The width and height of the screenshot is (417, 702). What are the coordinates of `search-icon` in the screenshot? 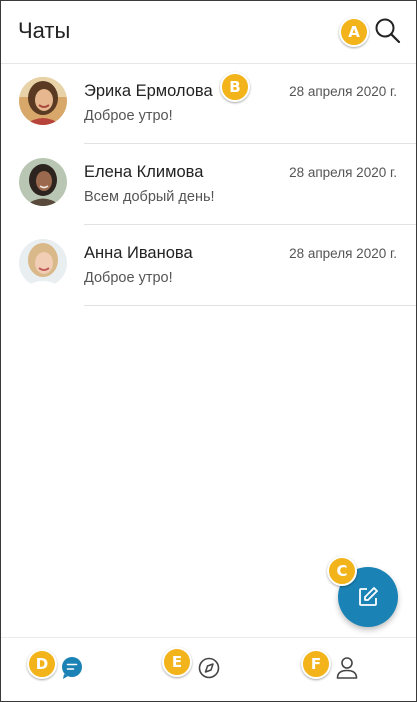 It's located at (388, 31).